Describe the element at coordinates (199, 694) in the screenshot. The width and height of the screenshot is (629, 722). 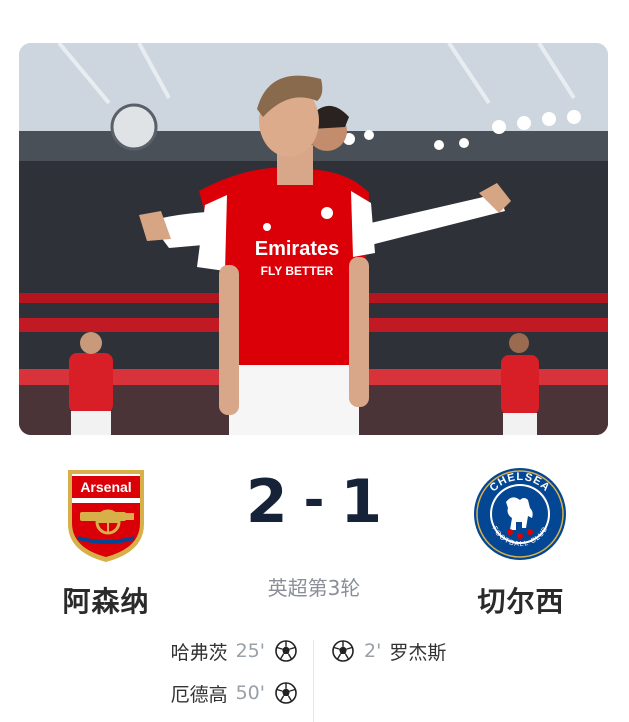
I see `scorer-name: 厄德高` at that location.